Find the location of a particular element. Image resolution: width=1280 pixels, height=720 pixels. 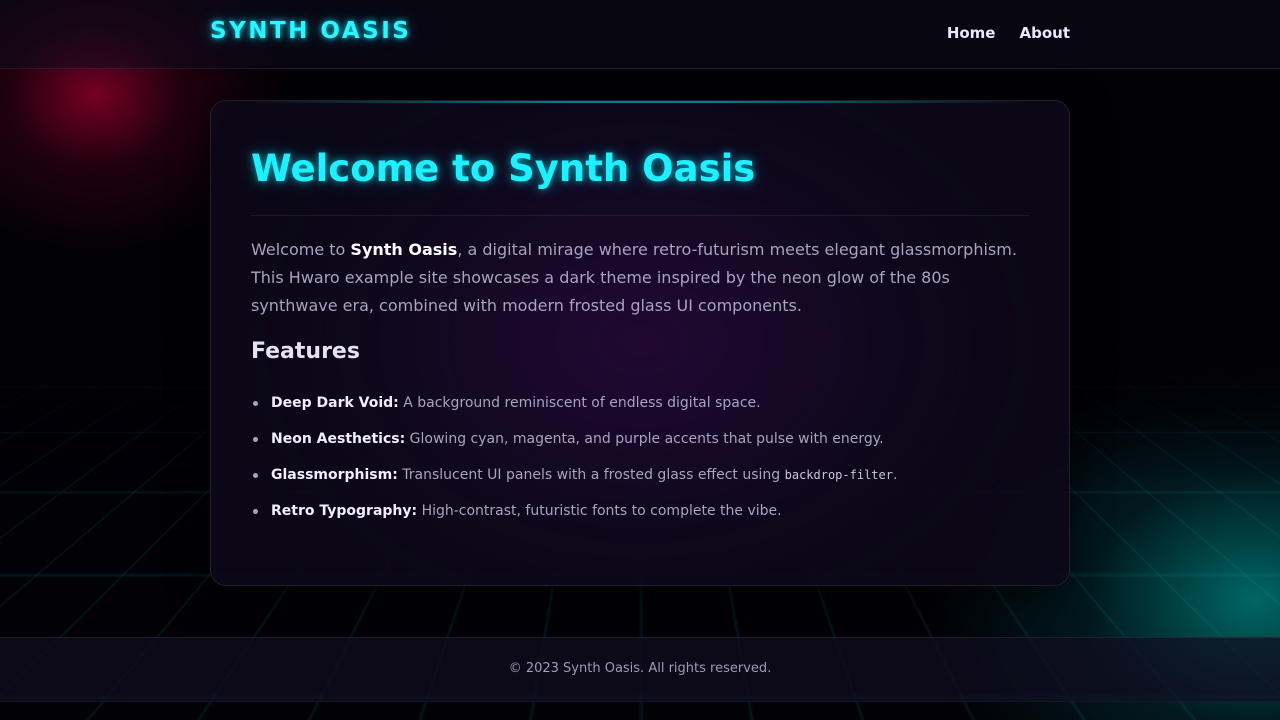

intro-text-before: Welcome to is located at coordinates (301, 249).